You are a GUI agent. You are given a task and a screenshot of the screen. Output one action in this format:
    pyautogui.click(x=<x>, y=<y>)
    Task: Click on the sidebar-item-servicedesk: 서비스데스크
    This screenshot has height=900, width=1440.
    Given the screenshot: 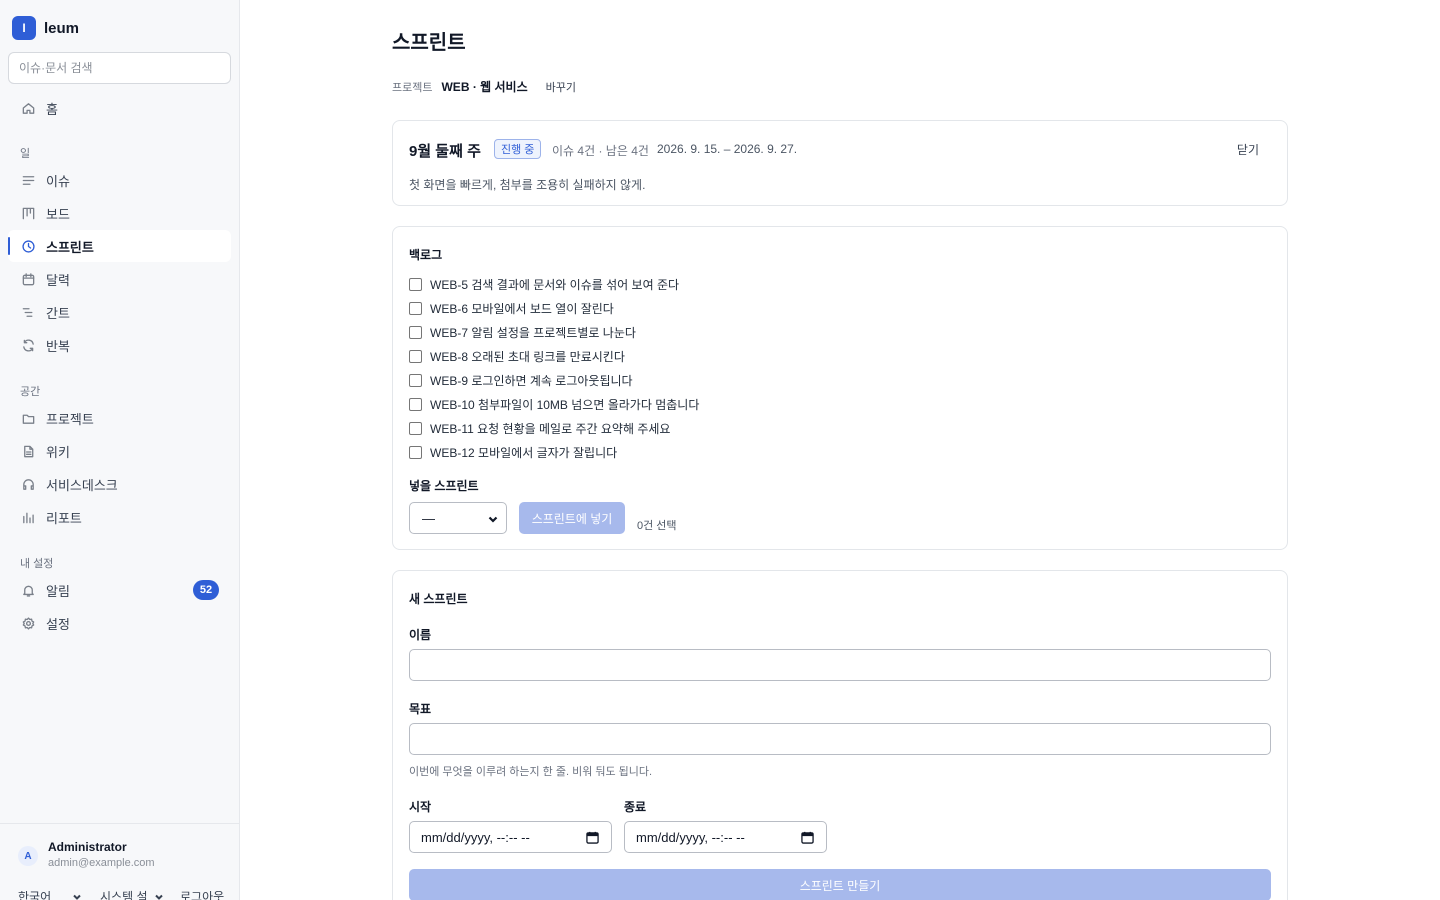 What is the action you would take?
    pyautogui.click(x=119, y=484)
    